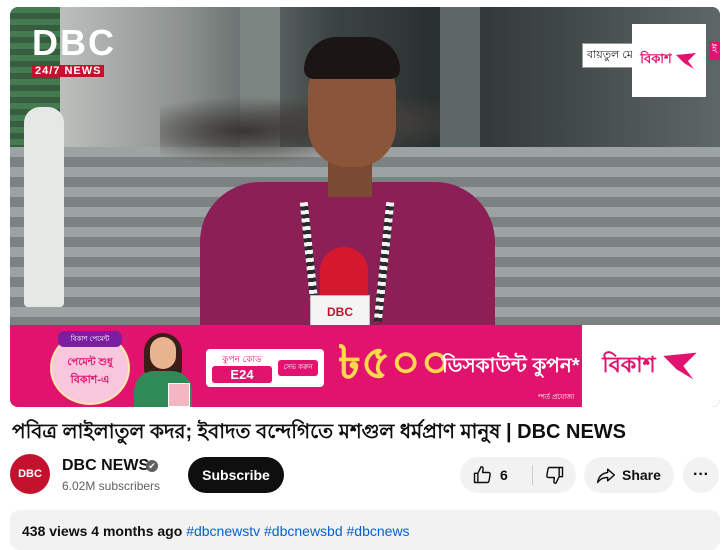  I want to click on share-icon, so click(606, 476).